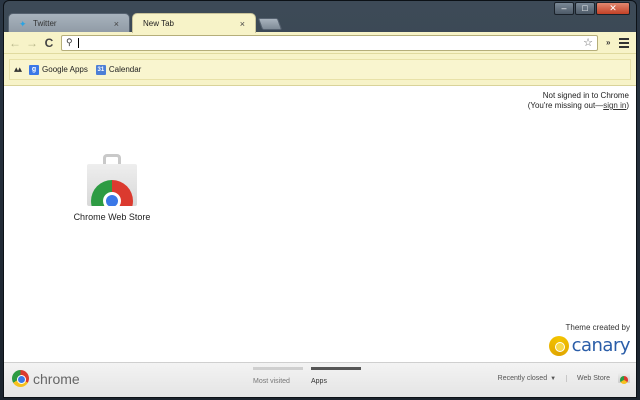 This screenshot has height=400, width=640. I want to click on bookmark-label: Google Apps, so click(65, 69).